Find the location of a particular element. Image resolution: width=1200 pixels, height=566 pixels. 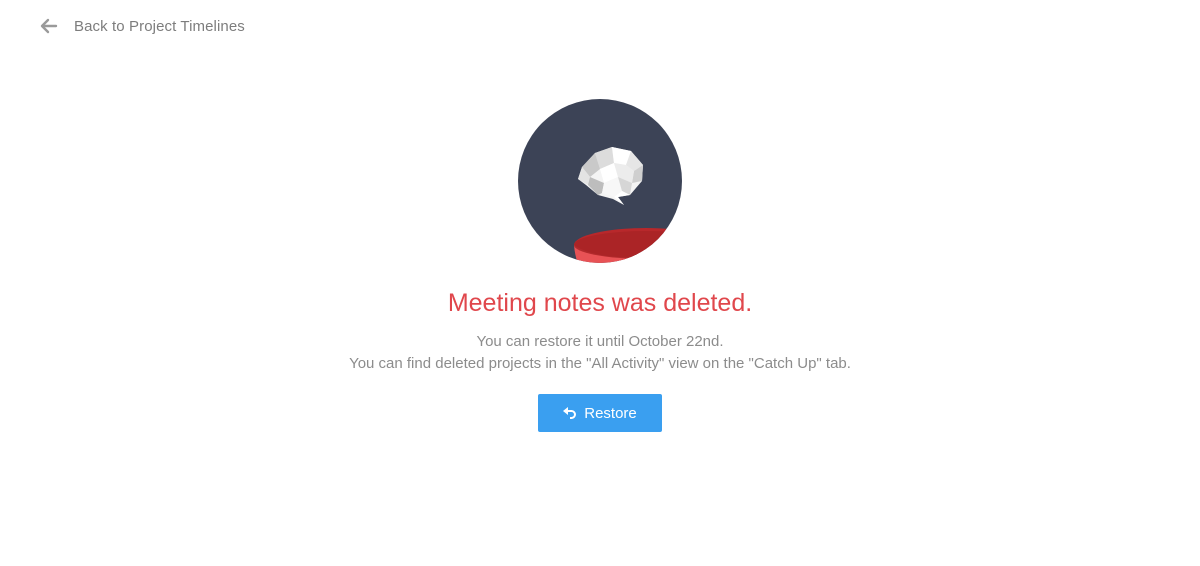

undo-arrow-icon is located at coordinates (570, 413).